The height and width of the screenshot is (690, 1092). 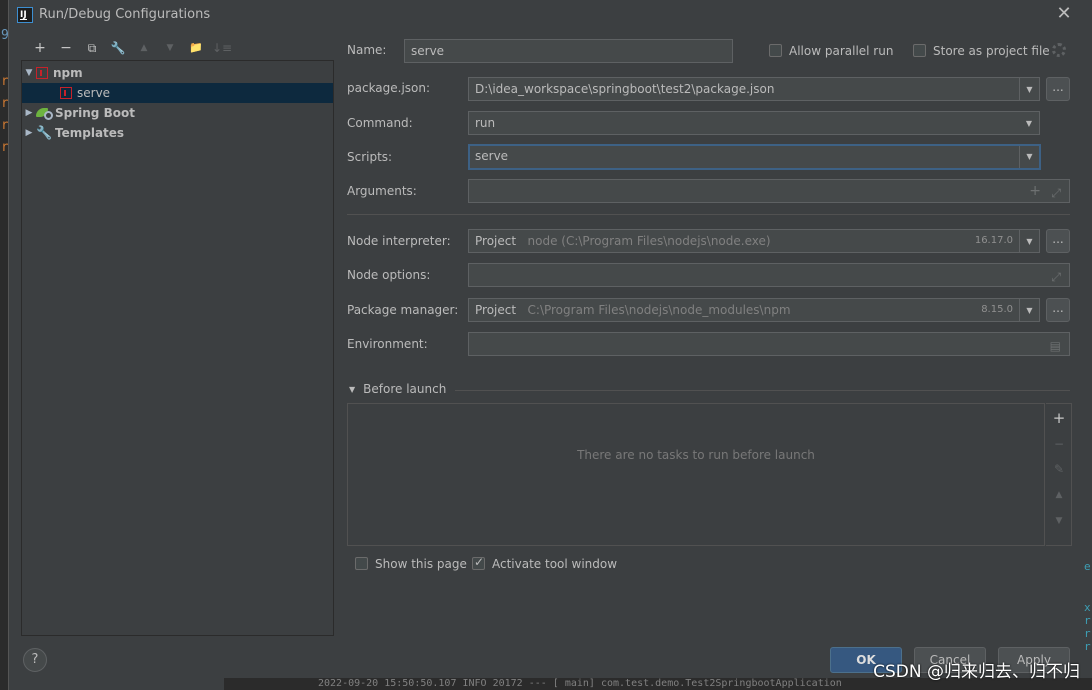 What do you see at coordinates (25, 15) in the screenshot?
I see `intellij-logo-icon: IJ` at bounding box center [25, 15].